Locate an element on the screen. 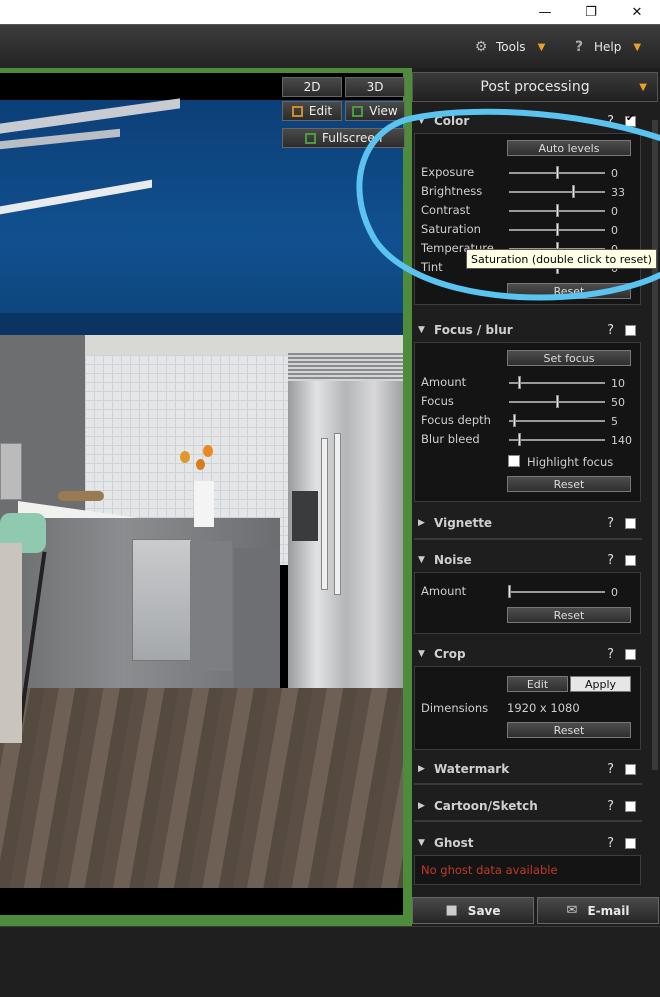 Image resolution: width=660 pixels, height=997 pixels. email-button: ✉ E-mail is located at coordinates (598, 910).